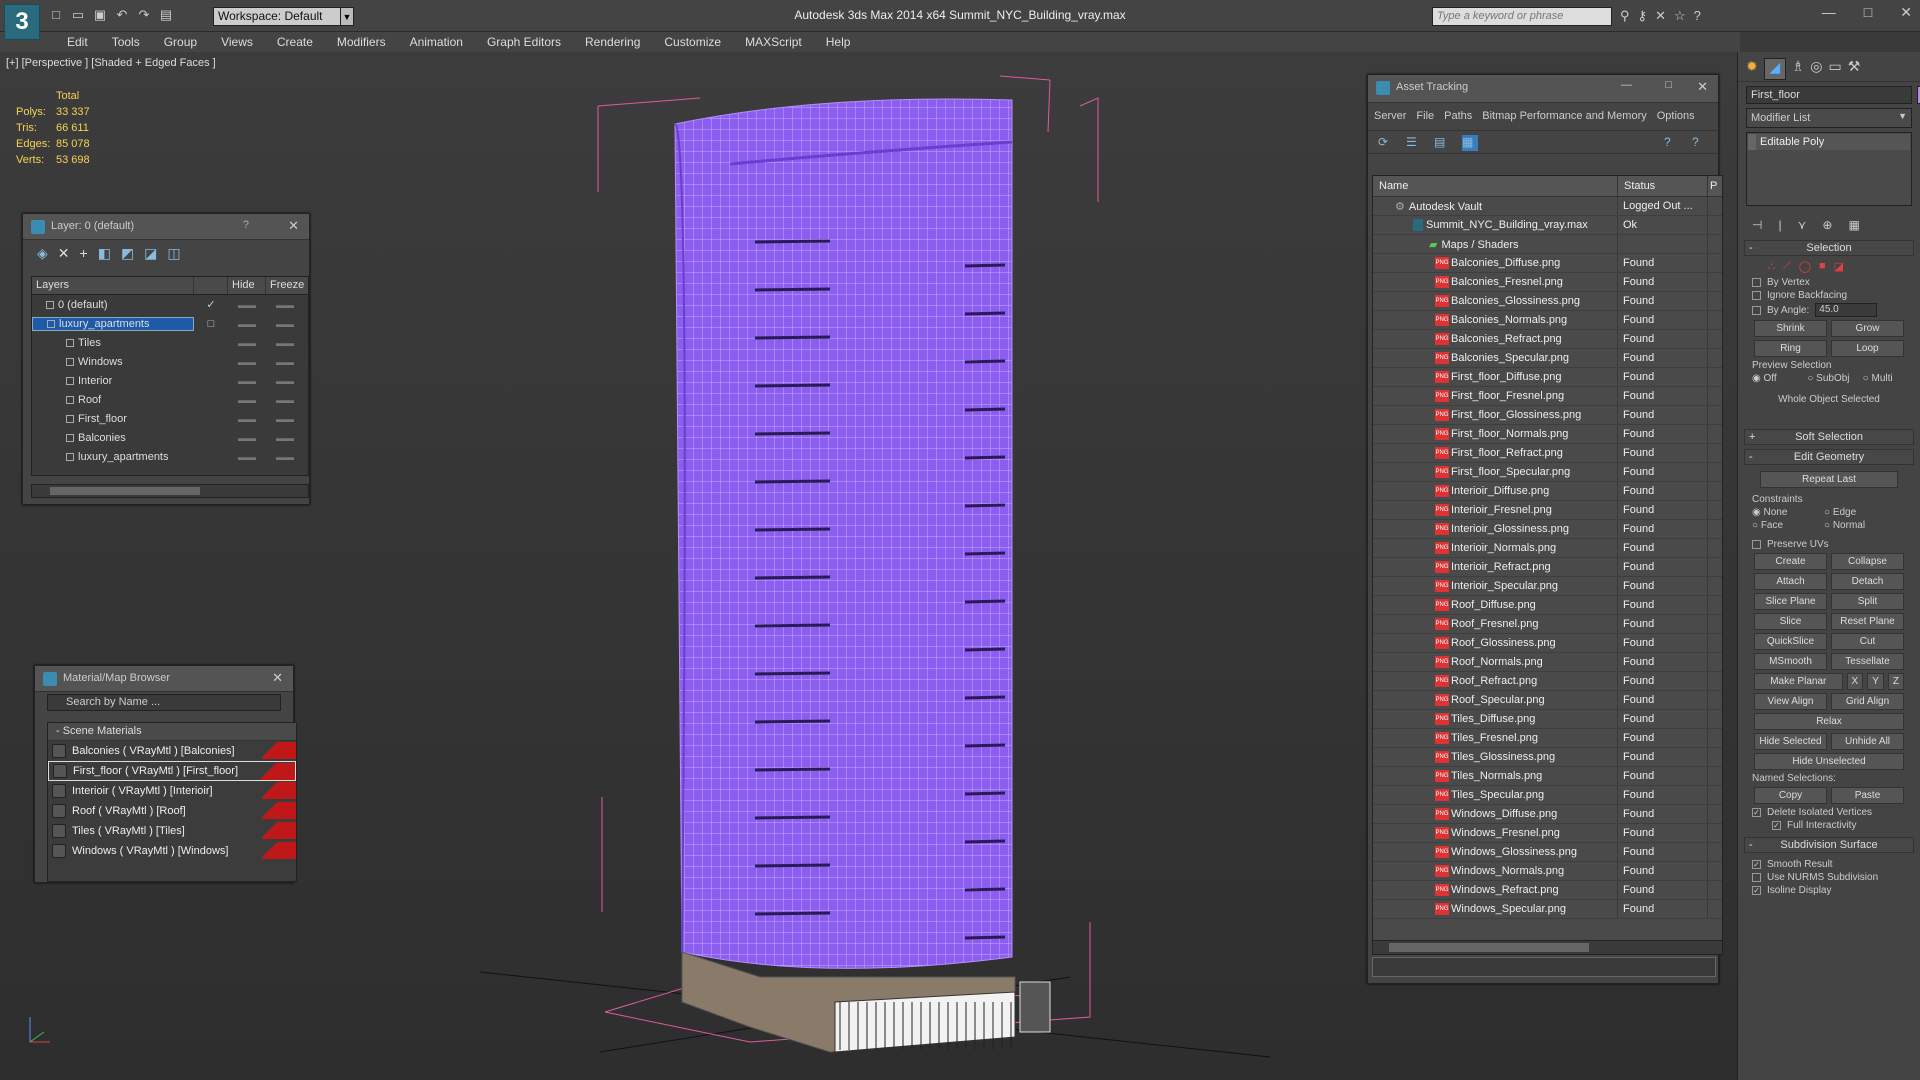 The image size is (1920, 1080). I want to click on asset-row: PNG Windows_Refract.png Found, so click(1547, 890).